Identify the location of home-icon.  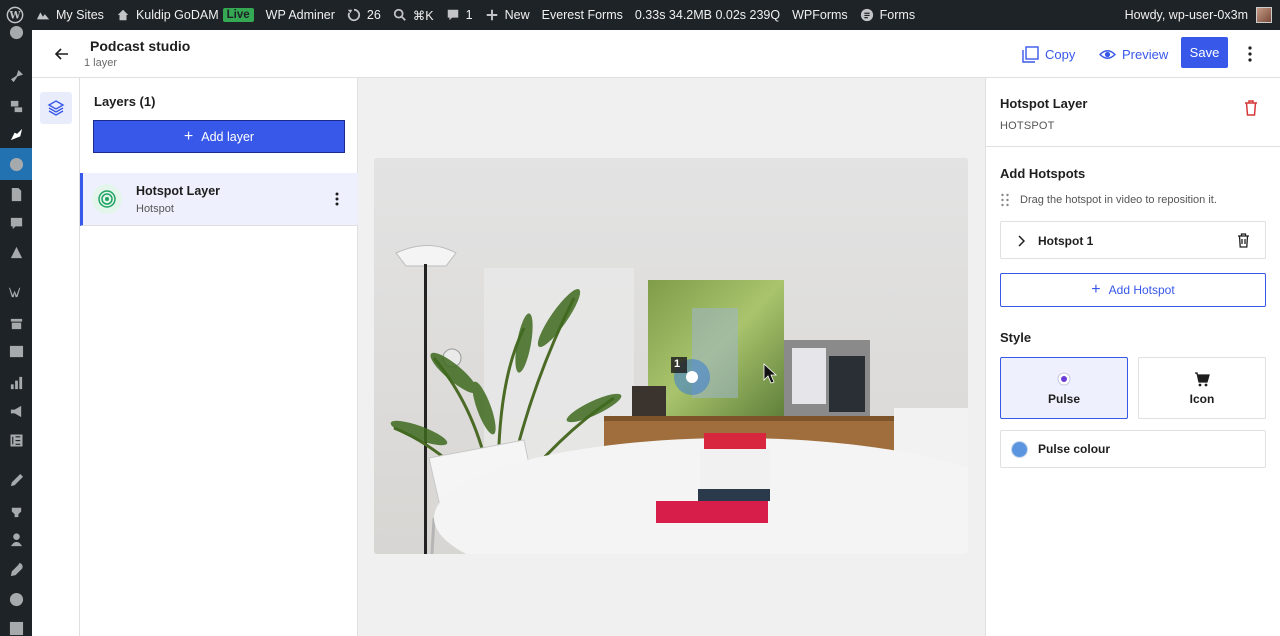
(123, 15).